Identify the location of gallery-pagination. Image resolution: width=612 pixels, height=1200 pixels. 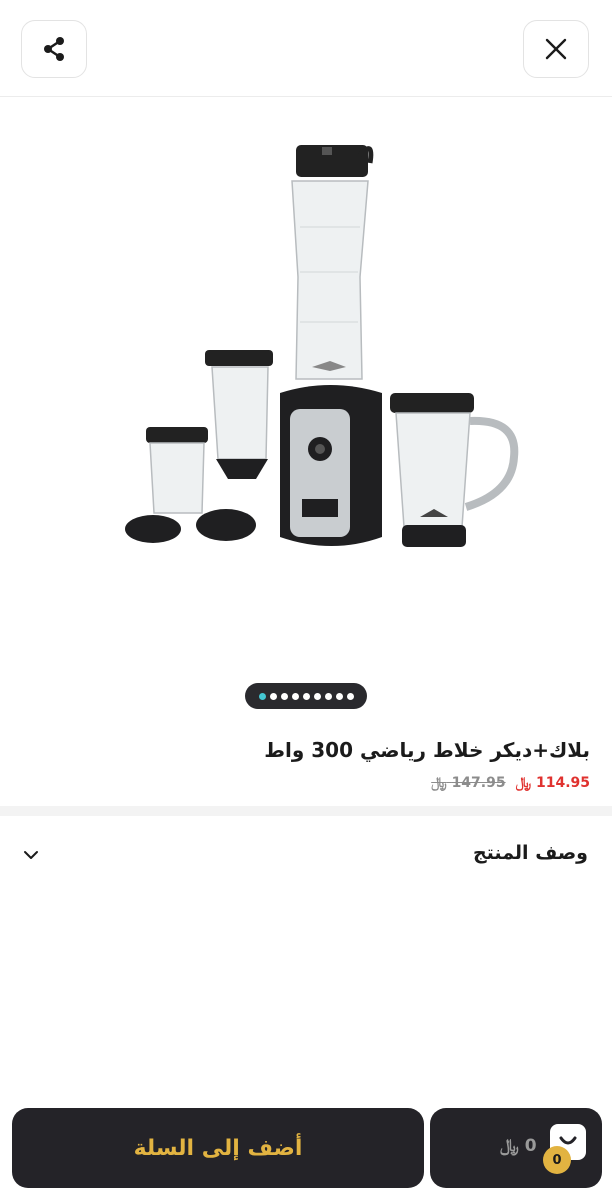
(306, 696).